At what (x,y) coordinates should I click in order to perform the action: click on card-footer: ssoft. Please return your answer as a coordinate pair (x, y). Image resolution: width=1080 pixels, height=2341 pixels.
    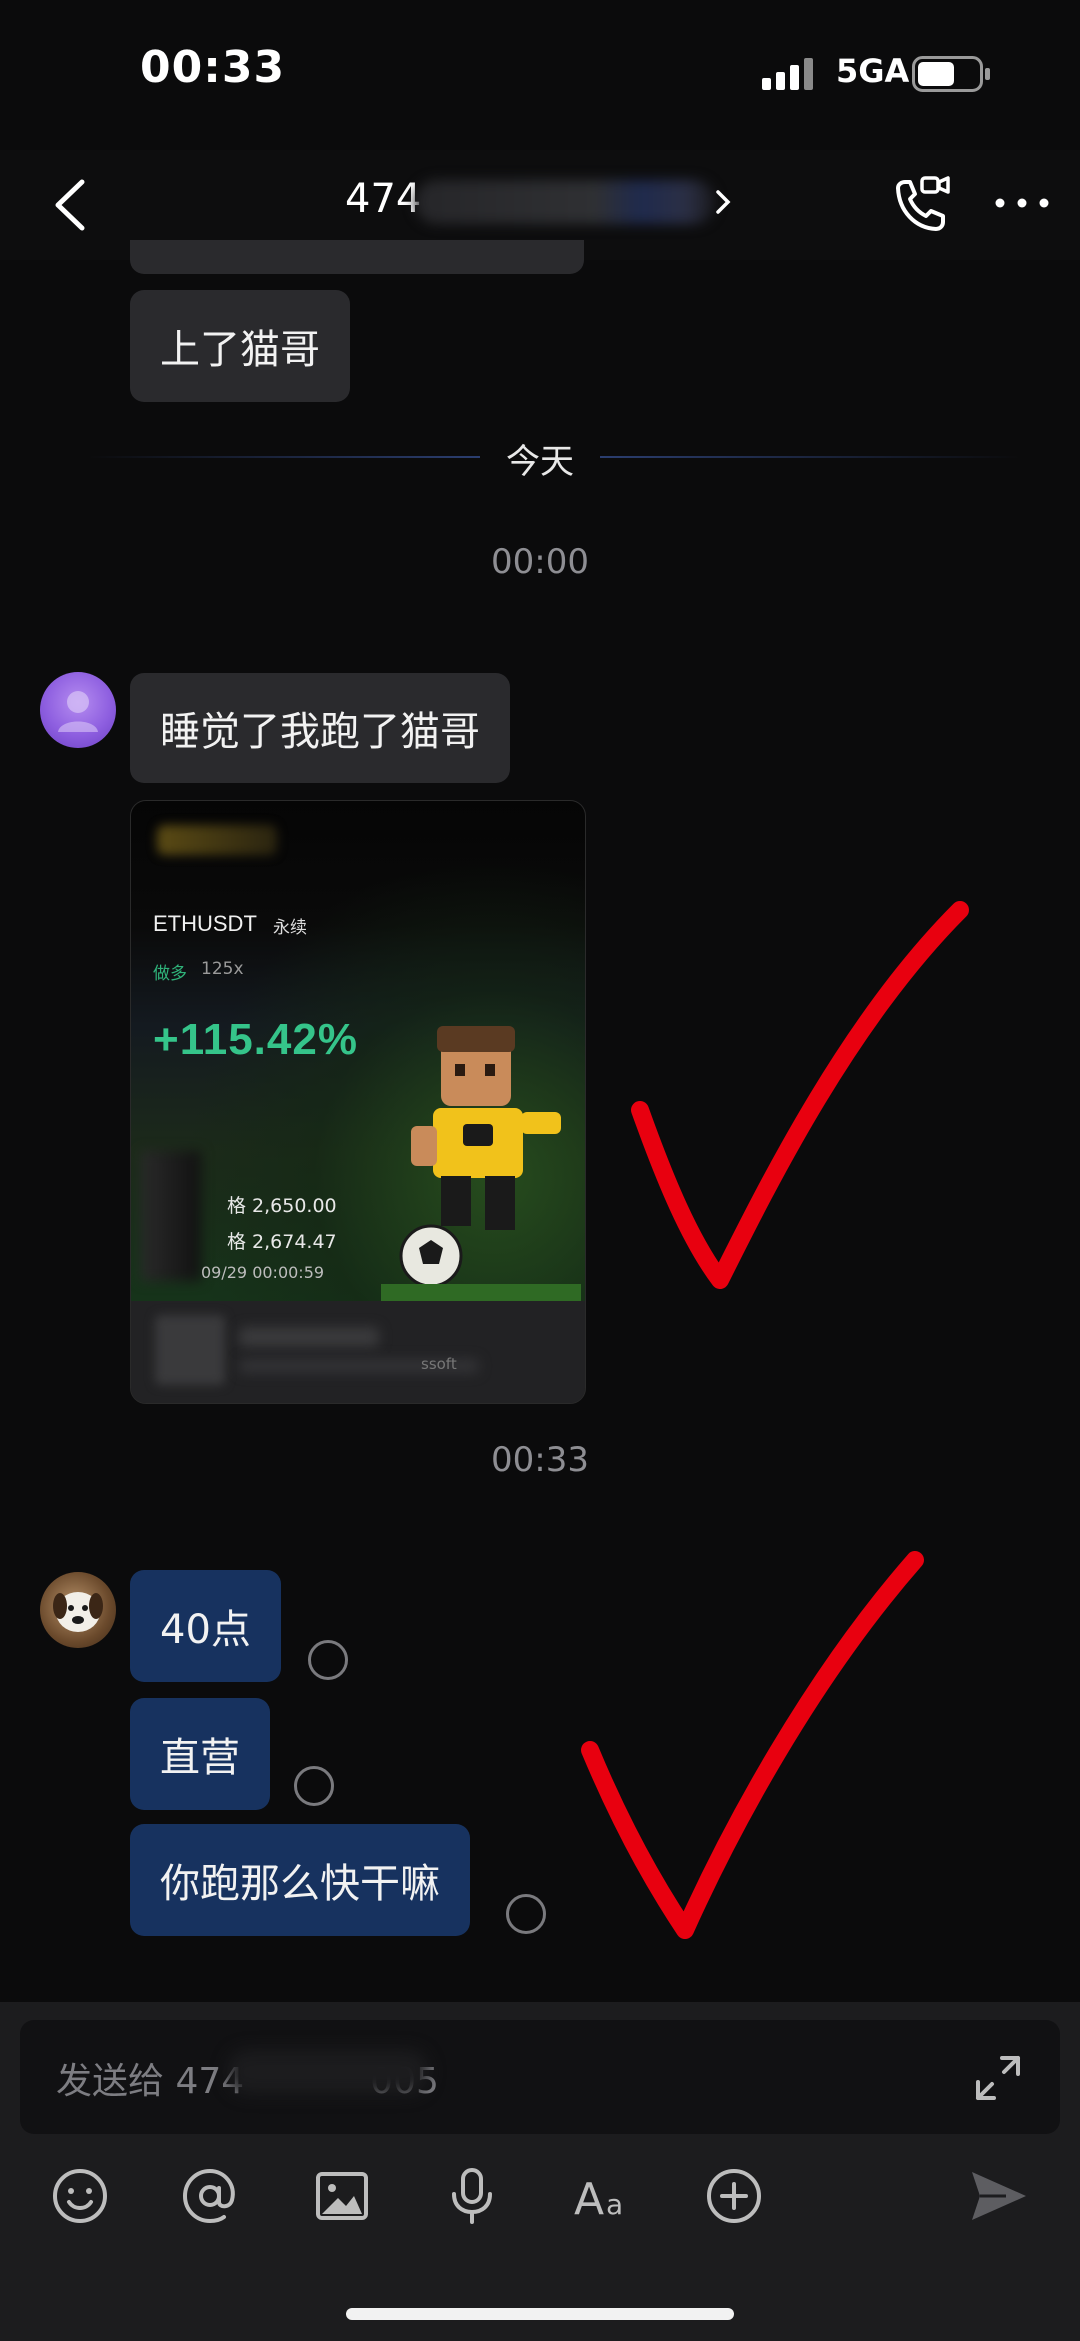
    Looking at the image, I should click on (358, 1352).